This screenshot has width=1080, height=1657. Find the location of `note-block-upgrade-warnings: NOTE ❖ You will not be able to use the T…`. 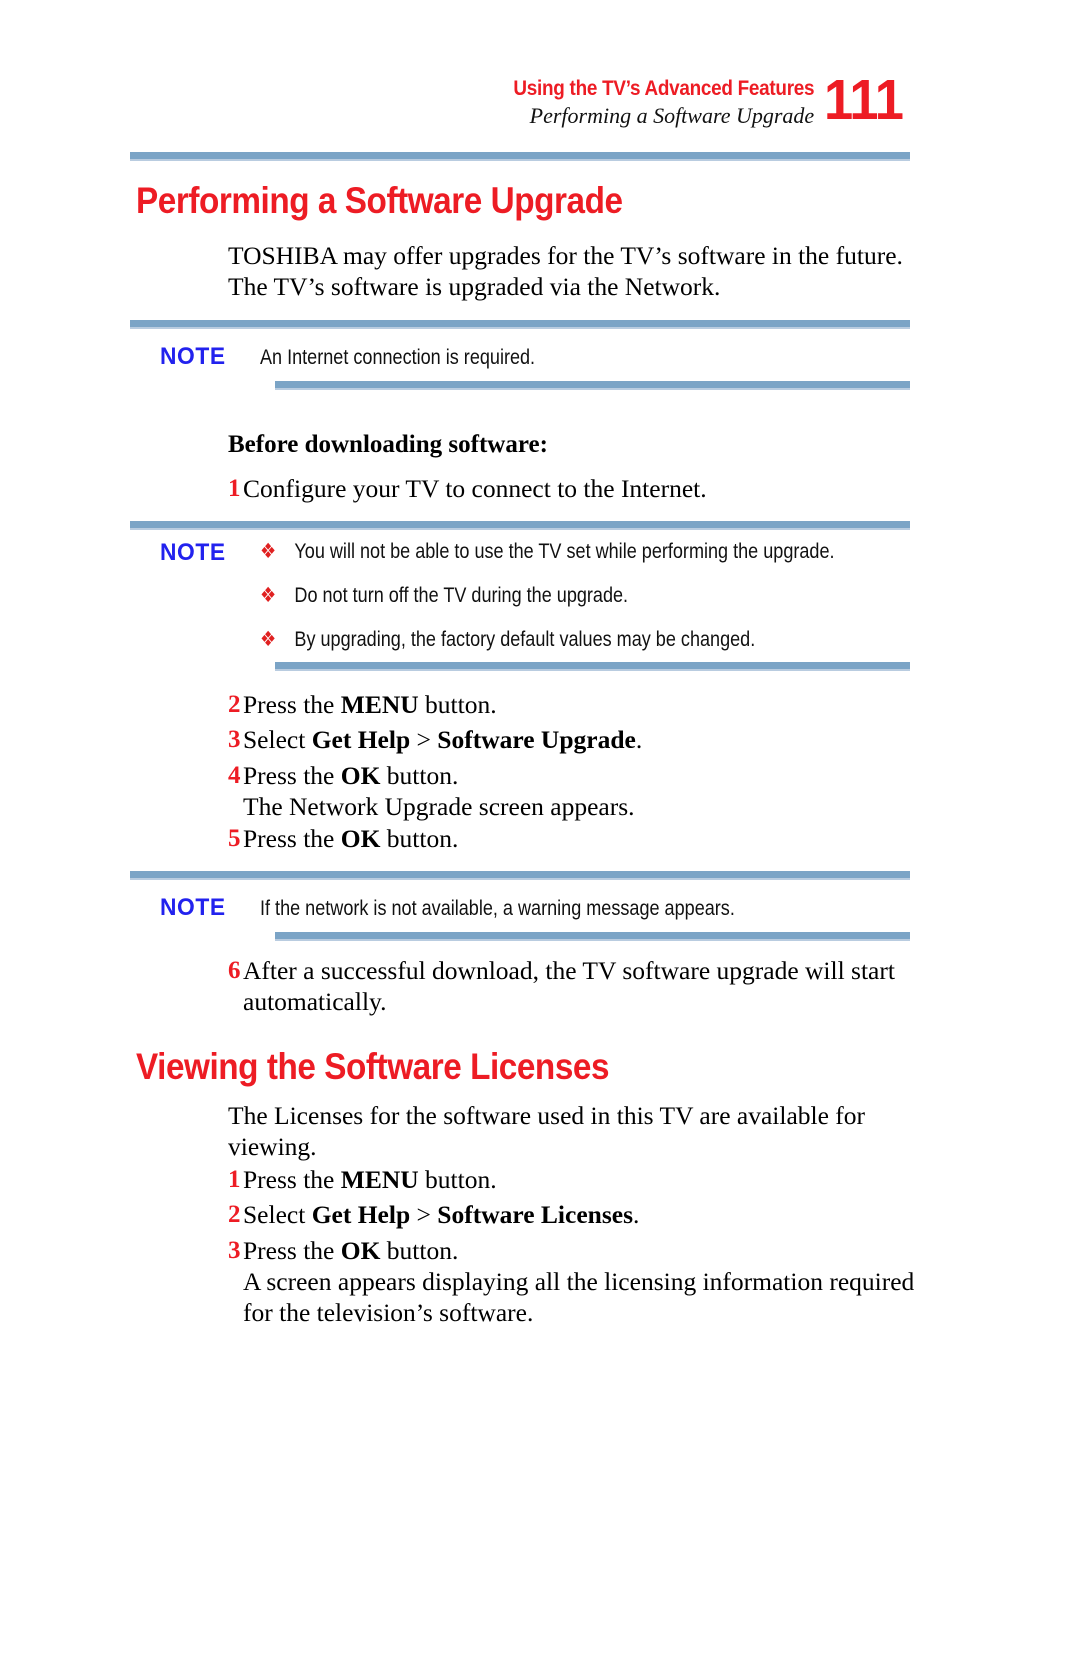

note-block-upgrade-warnings: NOTE ❖ You will not be able to use the T… is located at coordinates (540, 595).